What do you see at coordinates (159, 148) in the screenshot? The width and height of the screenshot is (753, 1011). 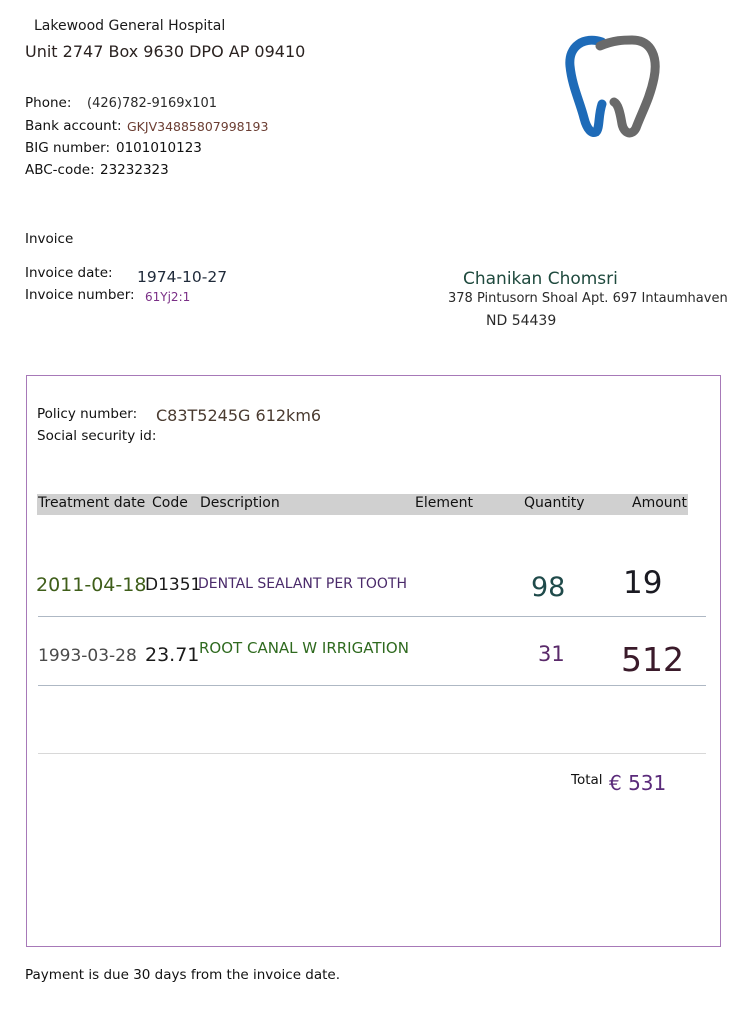 I see `big-number-value: 0101010123` at bounding box center [159, 148].